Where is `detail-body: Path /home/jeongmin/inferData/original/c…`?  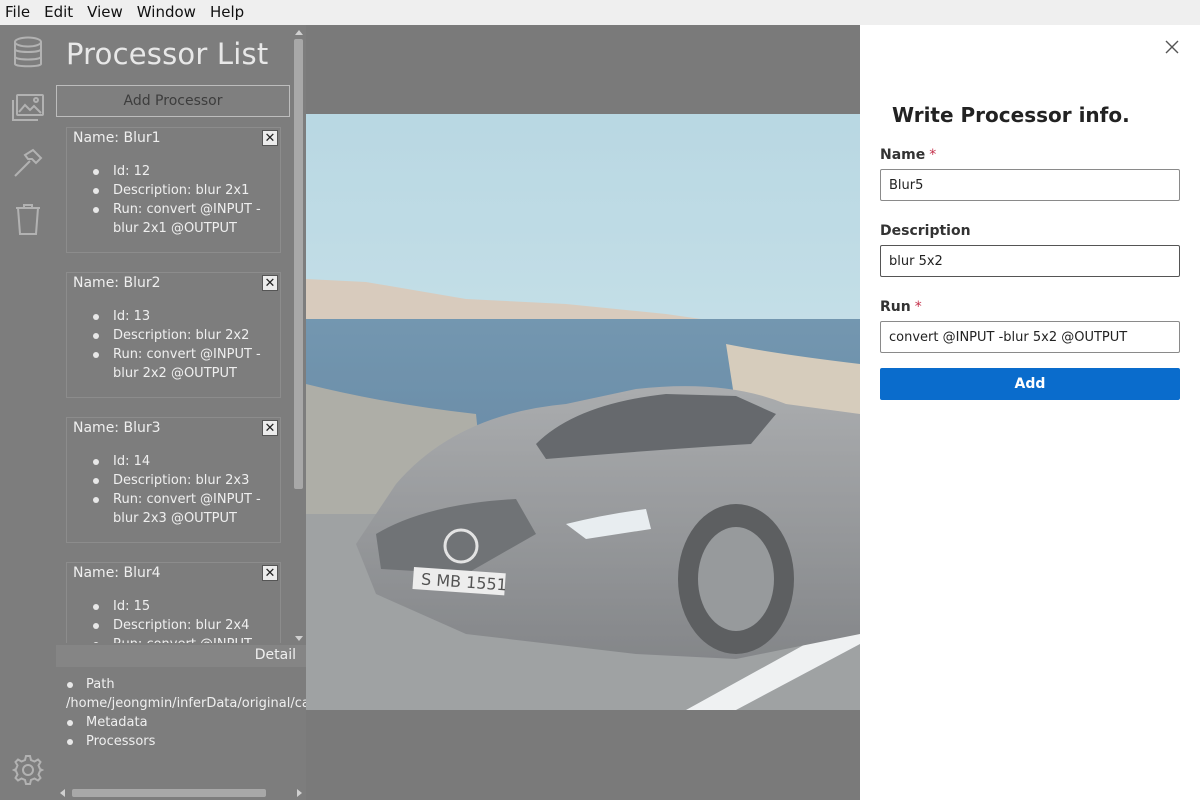 detail-body: Path /home/jeongmin/inferData/original/c… is located at coordinates (181, 726).